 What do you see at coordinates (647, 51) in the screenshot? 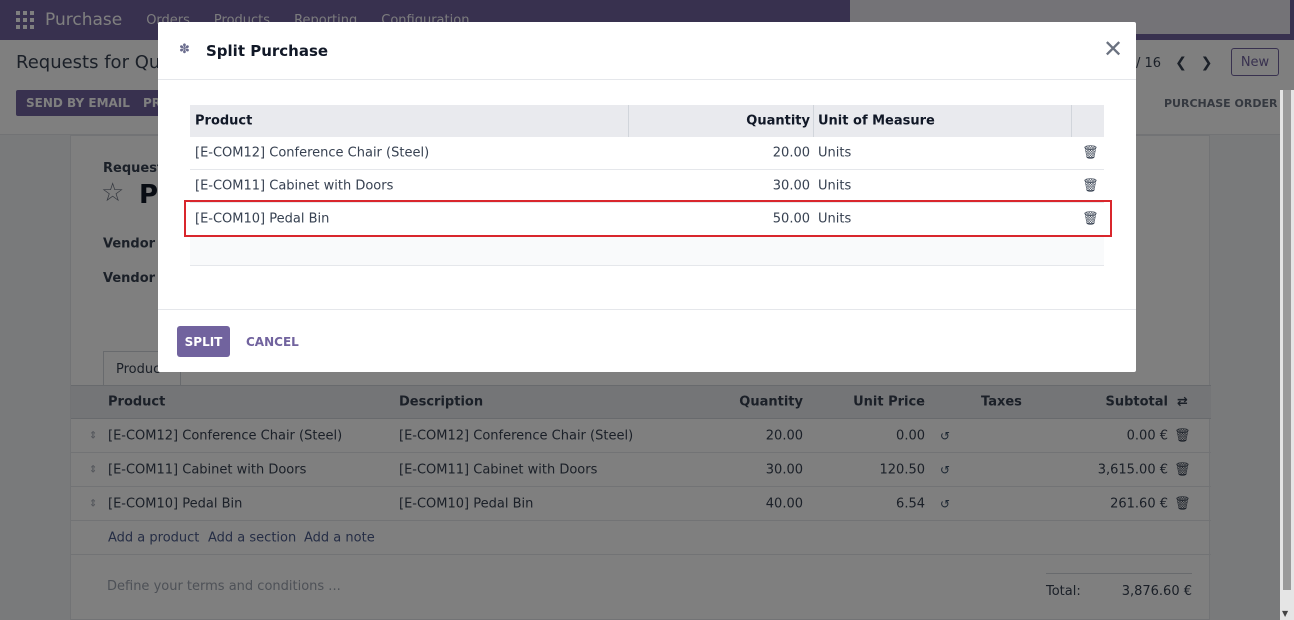
I see `dialog-header: ✽ Split Purchase ✕` at bounding box center [647, 51].